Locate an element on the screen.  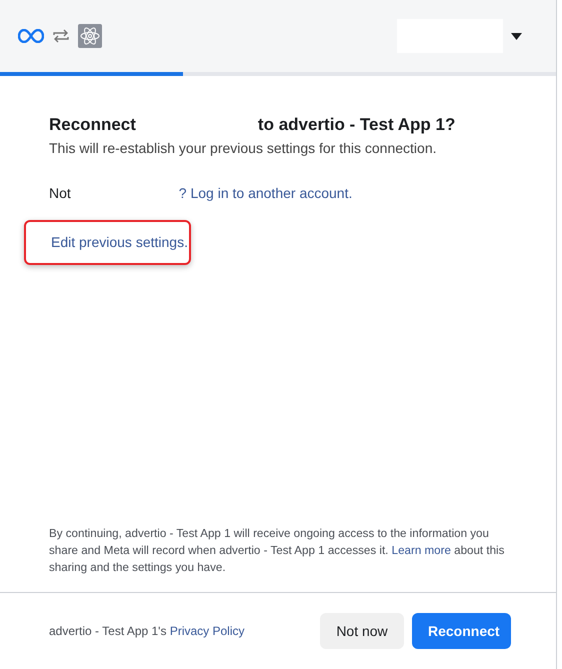
subtitle: This will re-establish your previous settings for this connection. is located at coordinates (243, 148).